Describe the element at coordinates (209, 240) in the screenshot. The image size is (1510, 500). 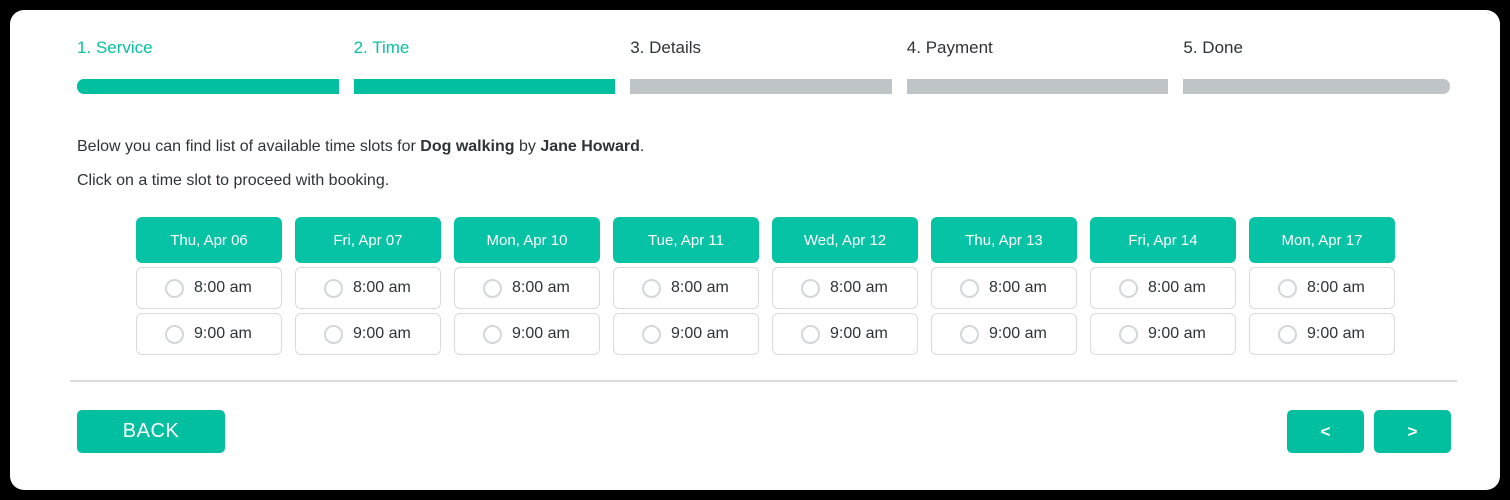
I see `day-header: Thu, Apr 06` at that location.